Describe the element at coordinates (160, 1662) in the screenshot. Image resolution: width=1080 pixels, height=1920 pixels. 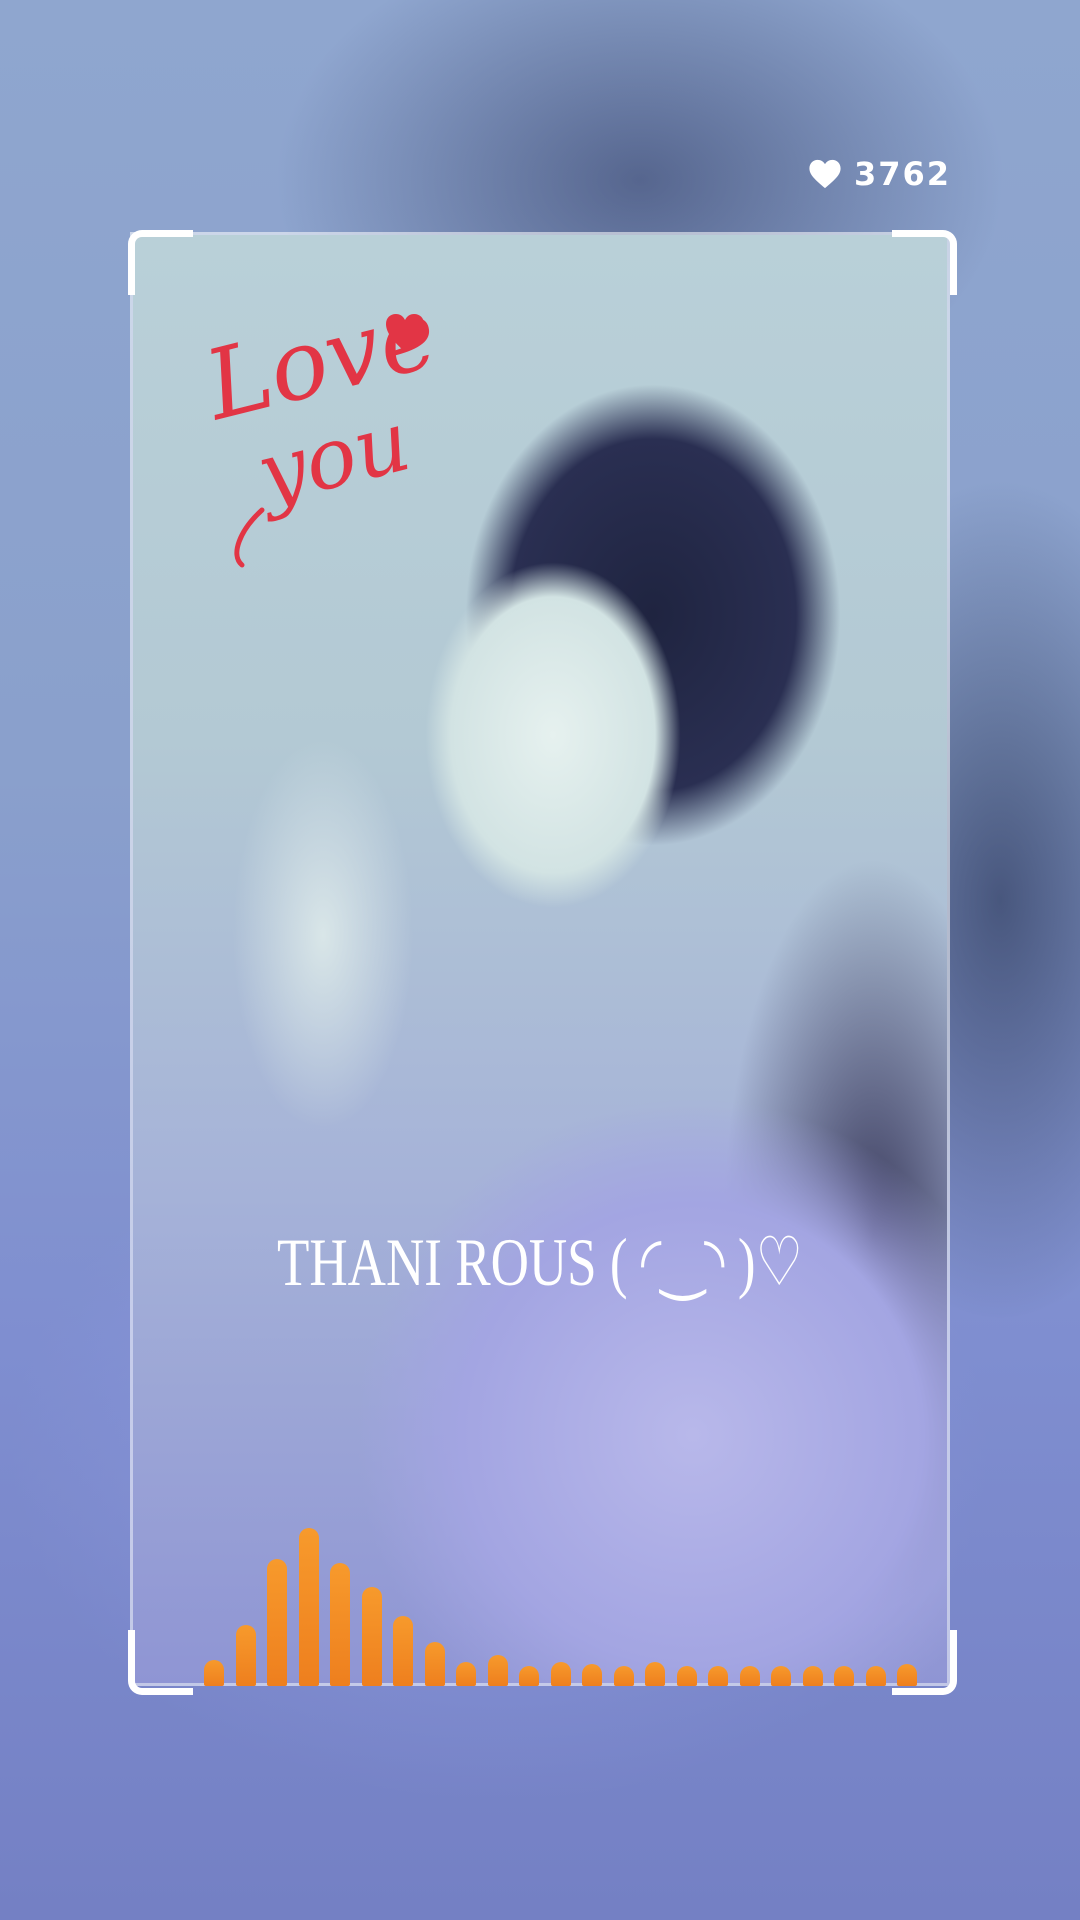
I see `frame-corner-bottom-left` at that location.